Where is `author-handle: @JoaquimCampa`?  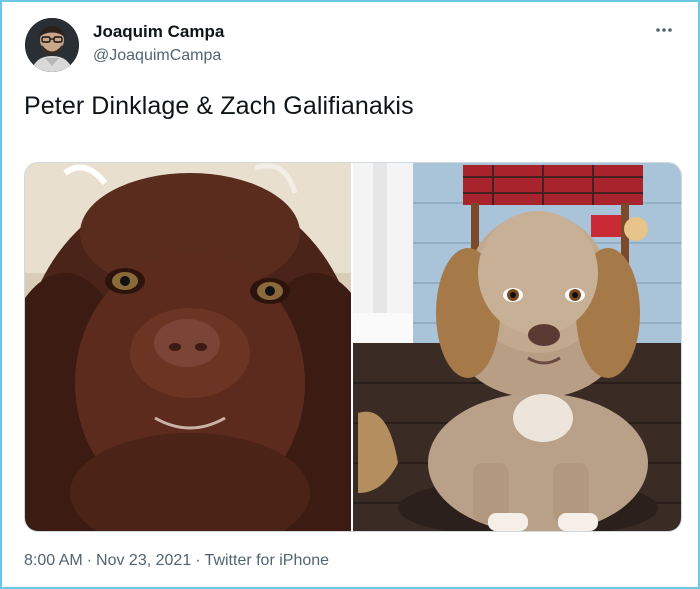
author-handle: @JoaquimCampa is located at coordinates (157, 56).